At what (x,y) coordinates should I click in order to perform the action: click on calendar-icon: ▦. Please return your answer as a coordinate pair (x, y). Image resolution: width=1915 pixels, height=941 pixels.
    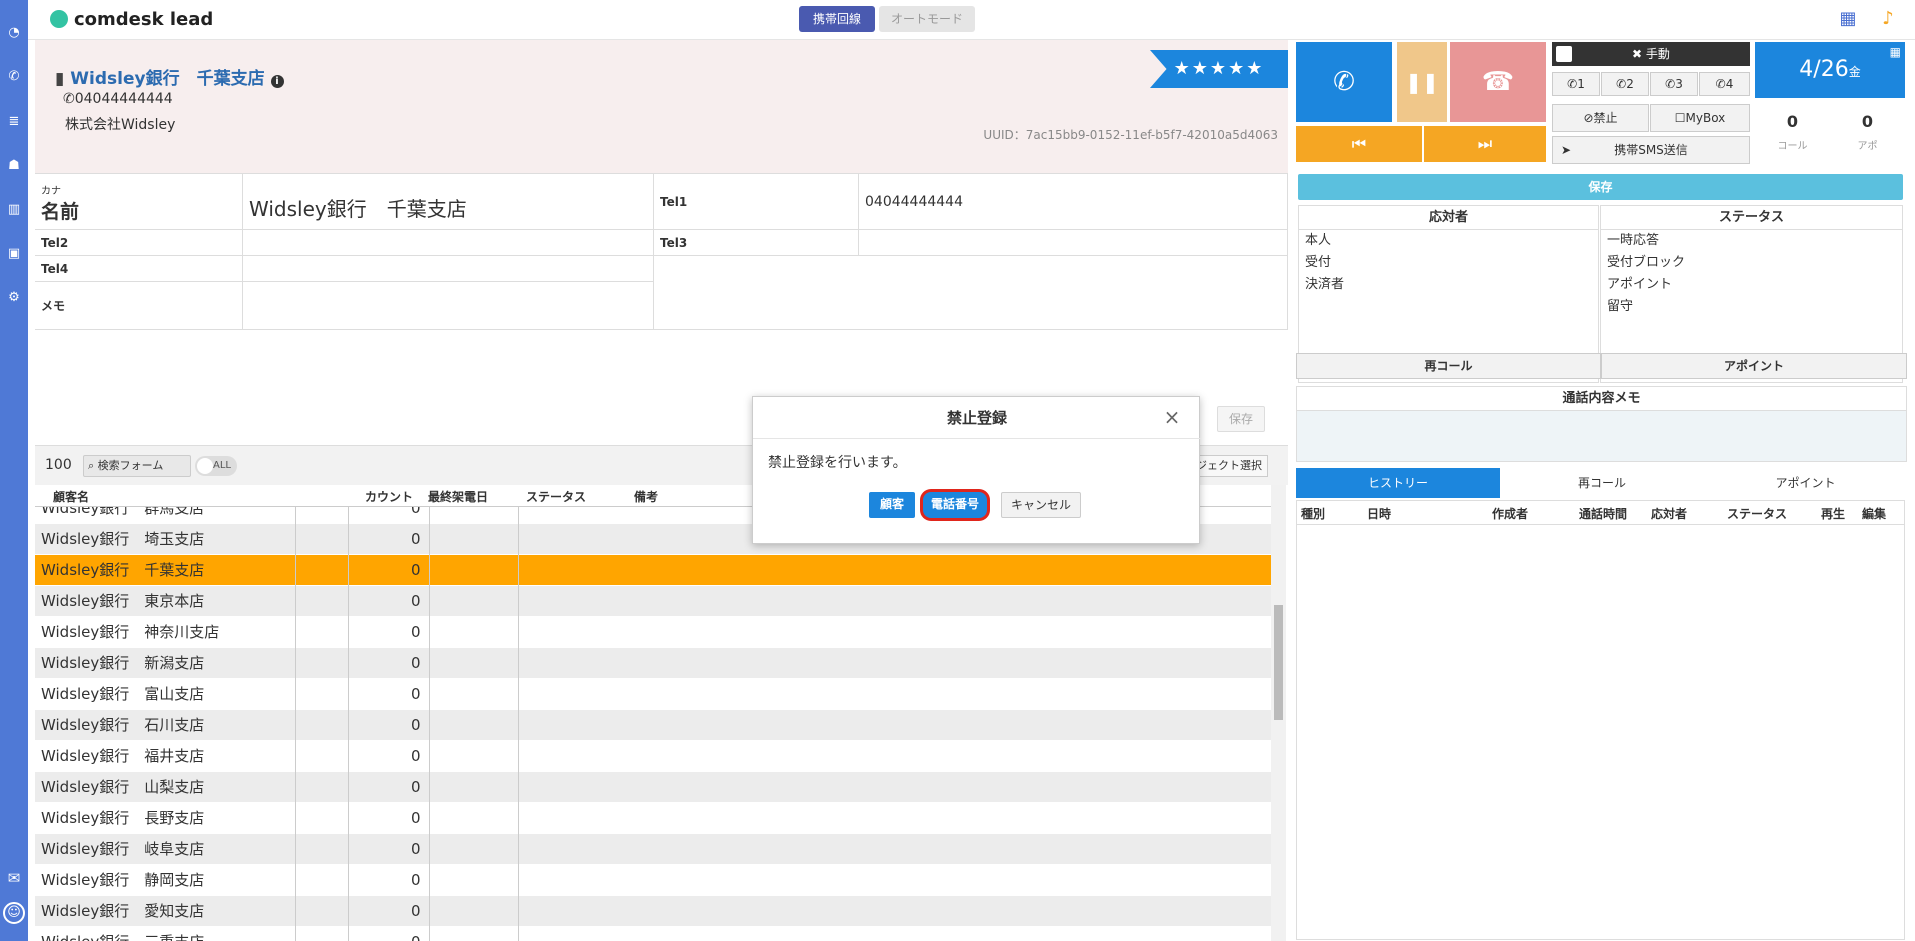
    Looking at the image, I should click on (1848, 19).